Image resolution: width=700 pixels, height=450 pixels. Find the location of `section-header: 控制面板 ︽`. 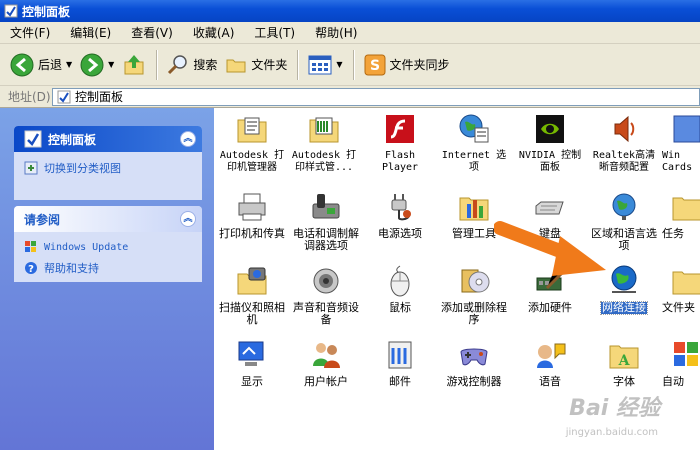

section-header: 控制面板 ︽ is located at coordinates (108, 139).